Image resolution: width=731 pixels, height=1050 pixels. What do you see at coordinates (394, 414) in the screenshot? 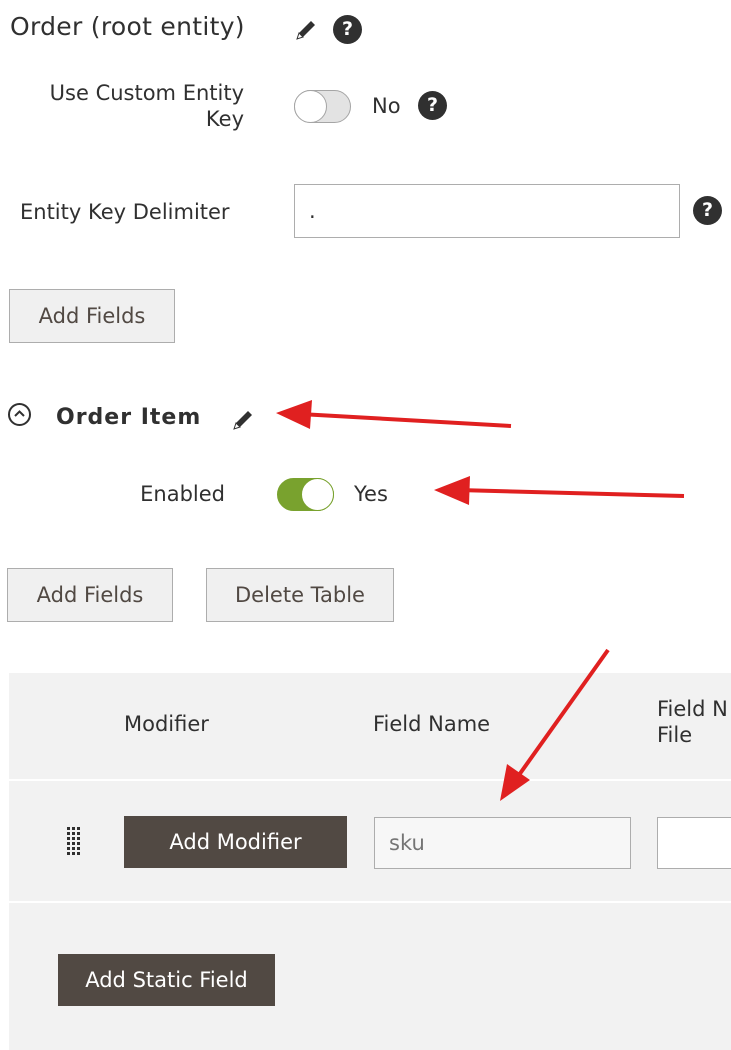
I see `arrow-to-order-item-pencil` at bounding box center [394, 414].